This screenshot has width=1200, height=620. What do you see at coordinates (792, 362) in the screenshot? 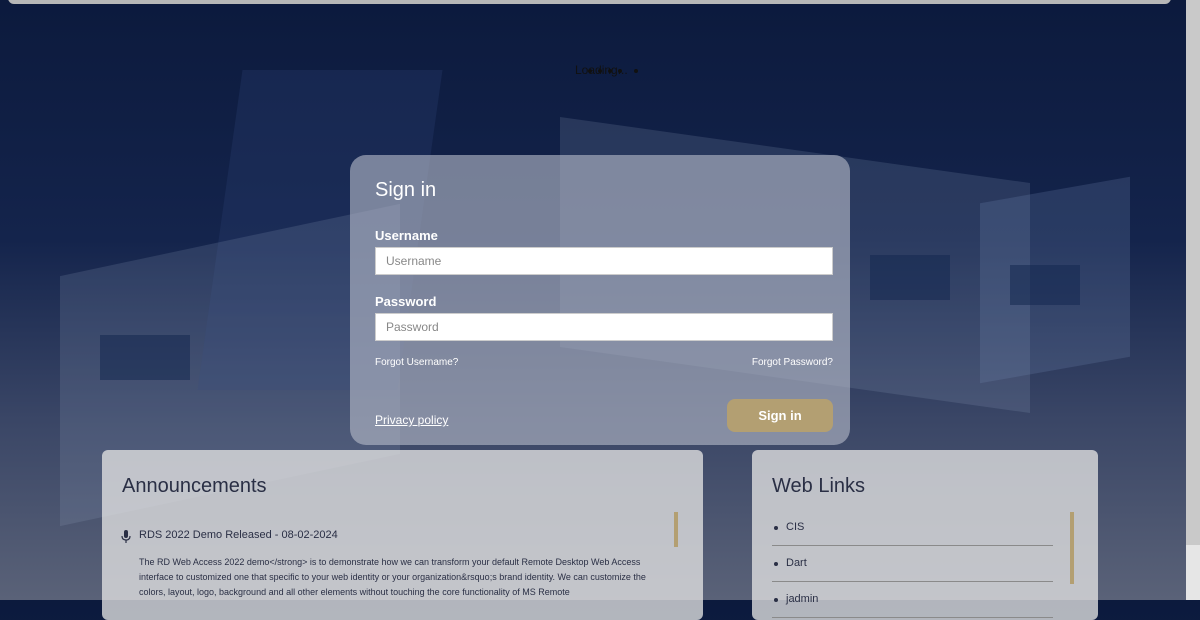
I see `forgot-password-link: Forgot Password?` at bounding box center [792, 362].